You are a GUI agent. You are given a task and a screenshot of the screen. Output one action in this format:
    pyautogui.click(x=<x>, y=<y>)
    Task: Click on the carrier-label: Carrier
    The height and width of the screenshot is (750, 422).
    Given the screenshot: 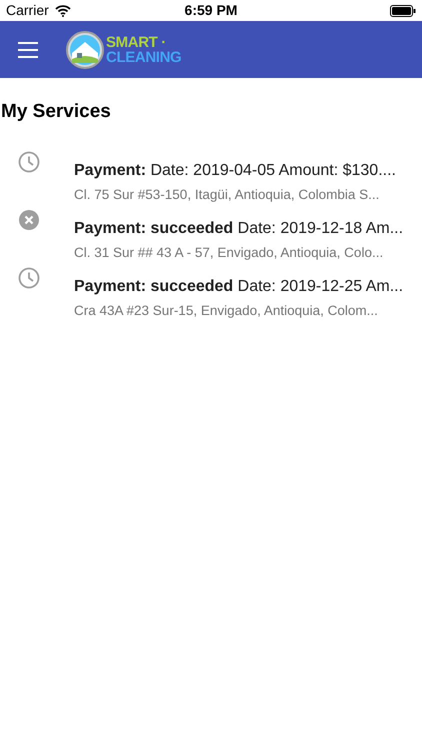 What is the action you would take?
    pyautogui.click(x=27, y=10)
    